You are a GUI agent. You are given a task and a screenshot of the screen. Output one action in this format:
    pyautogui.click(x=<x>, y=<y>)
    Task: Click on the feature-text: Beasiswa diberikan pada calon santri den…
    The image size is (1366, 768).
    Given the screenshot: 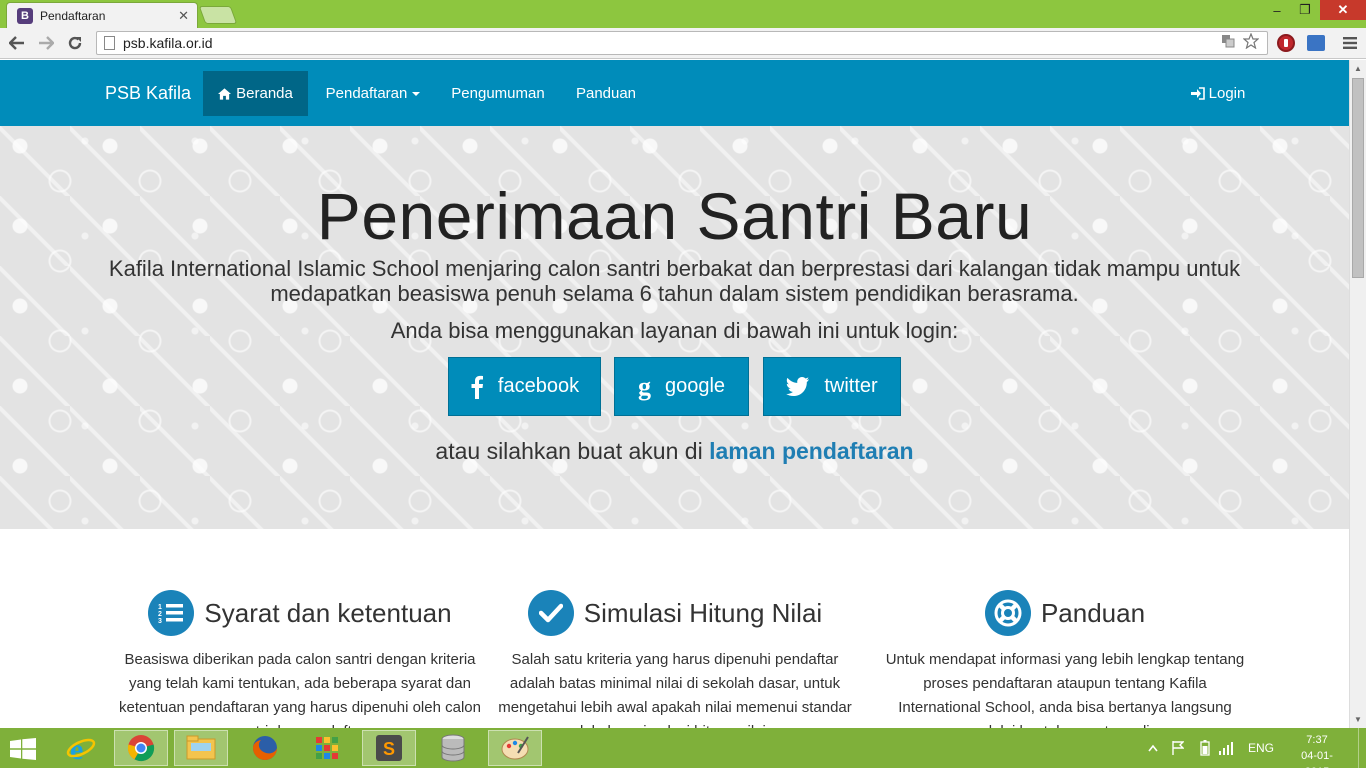 What is the action you would take?
    pyautogui.click(x=300, y=690)
    